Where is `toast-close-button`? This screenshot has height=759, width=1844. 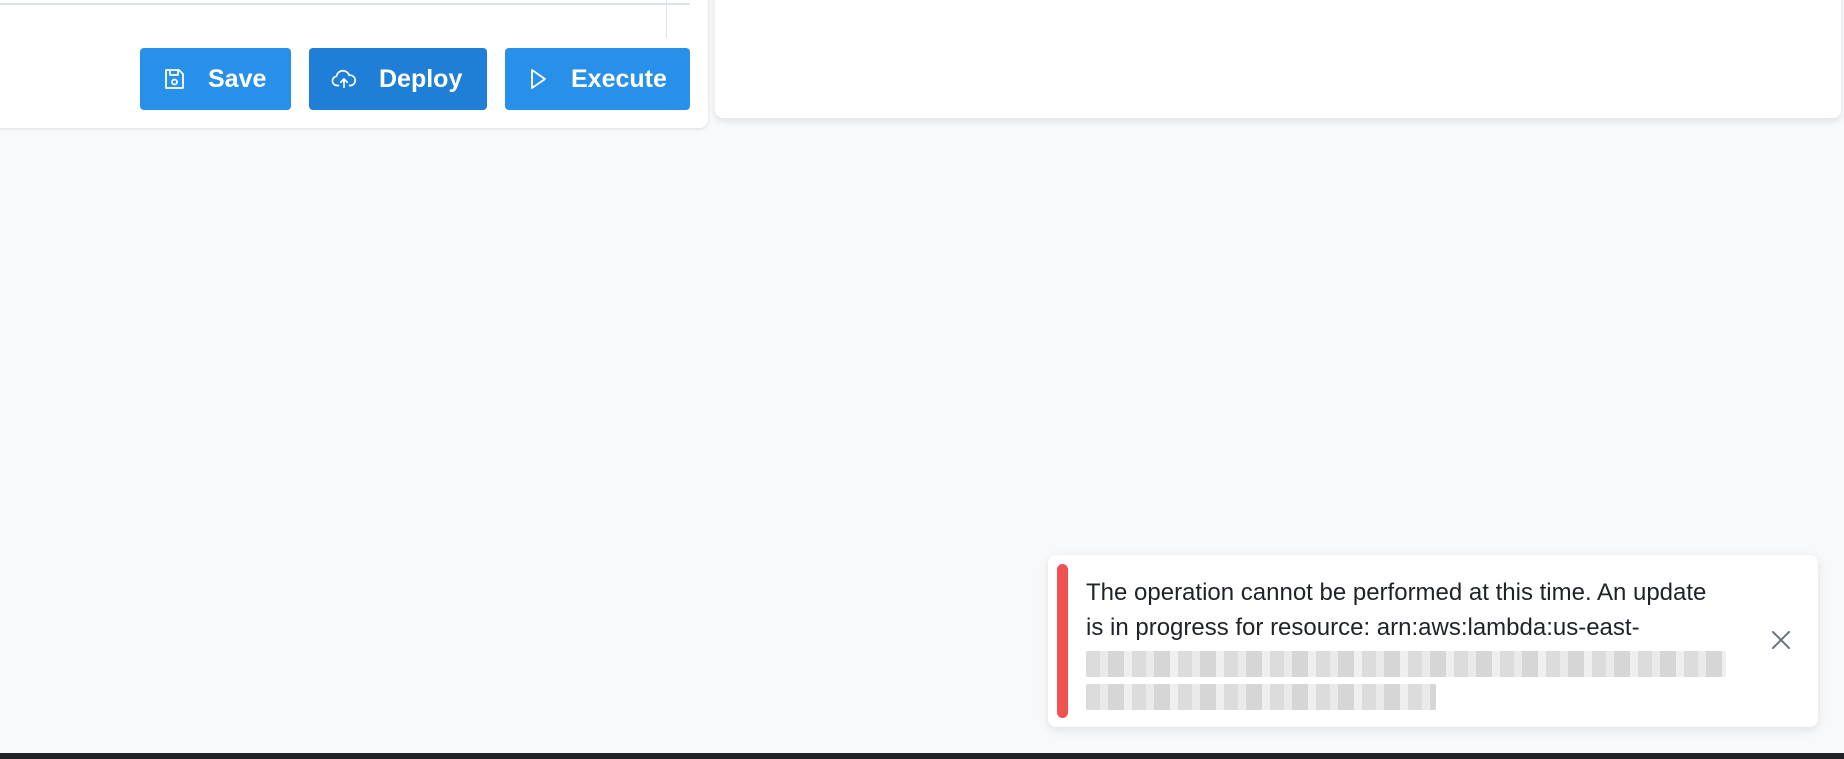
toast-close-button is located at coordinates (1781, 642).